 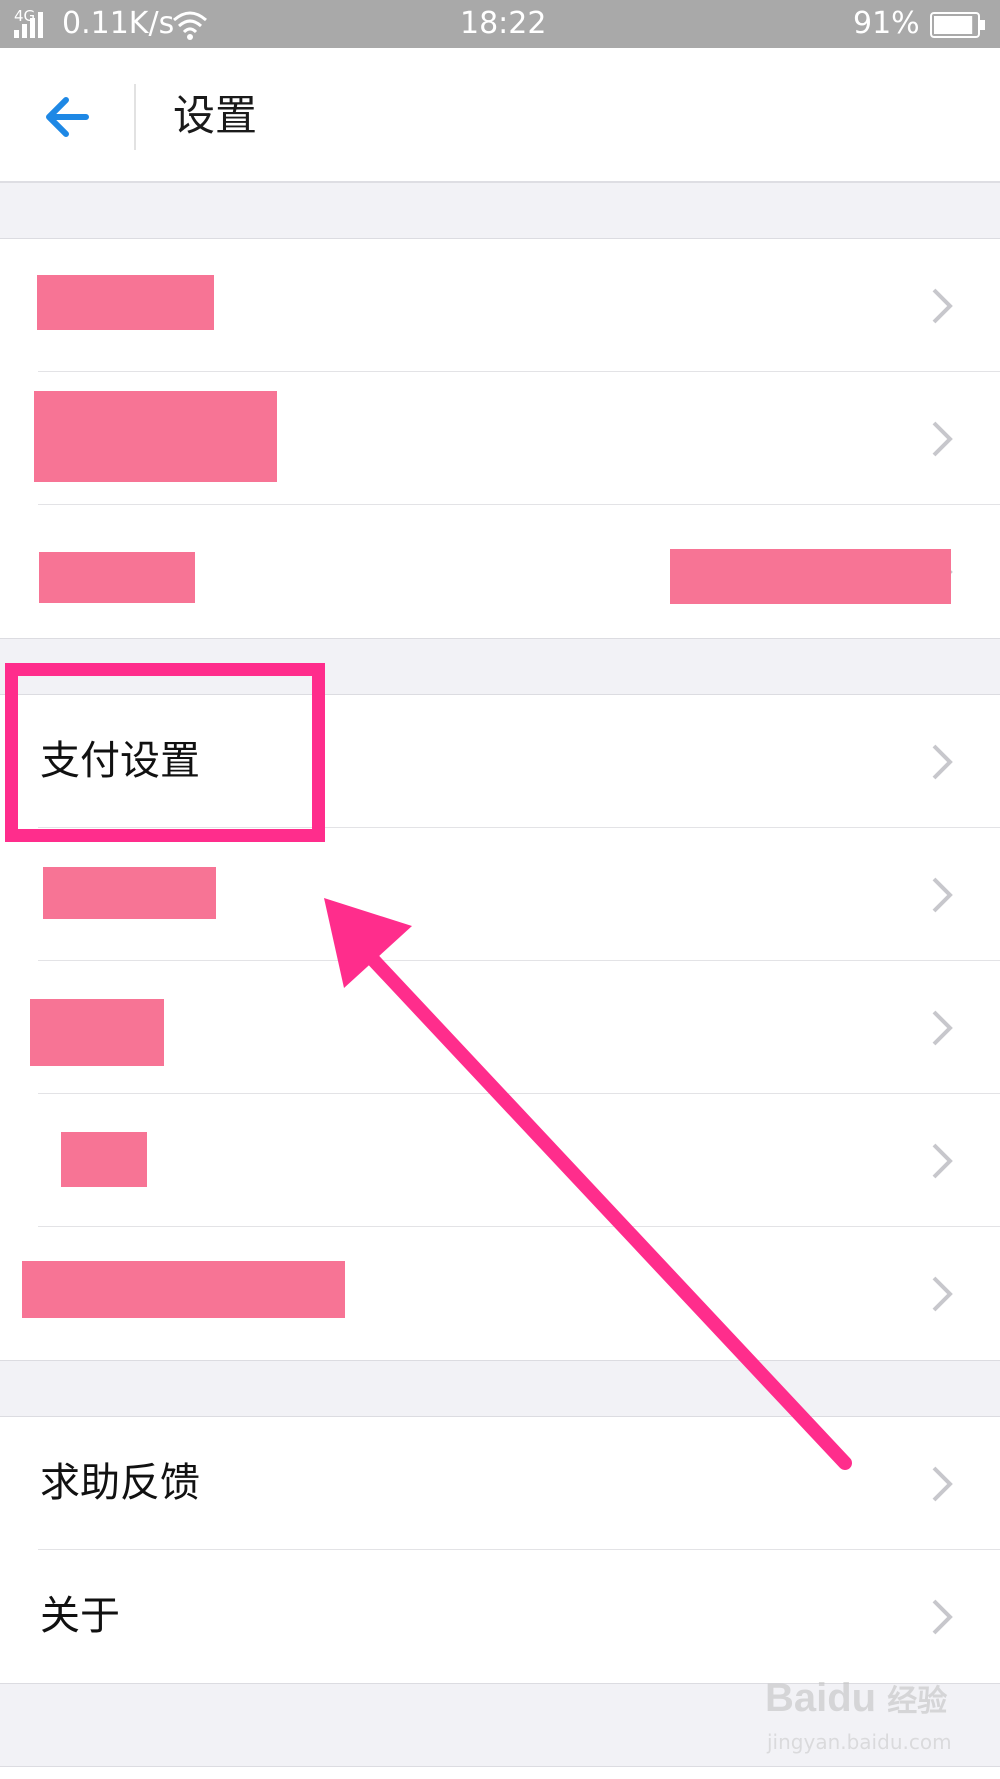 What do you see at coordinates (500, 1616) in the screenshot?
I see `settings-row-about: 关于` at bounding box center [500, 1616].